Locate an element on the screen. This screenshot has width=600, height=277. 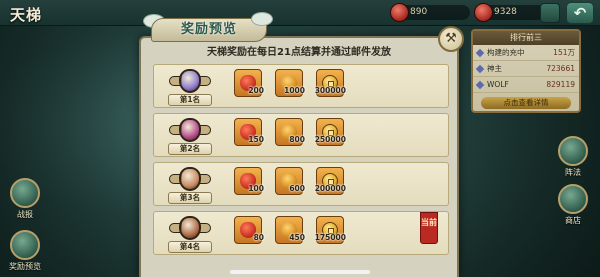
hammer-icon: ⚒ is located at coordinates (451, 38).